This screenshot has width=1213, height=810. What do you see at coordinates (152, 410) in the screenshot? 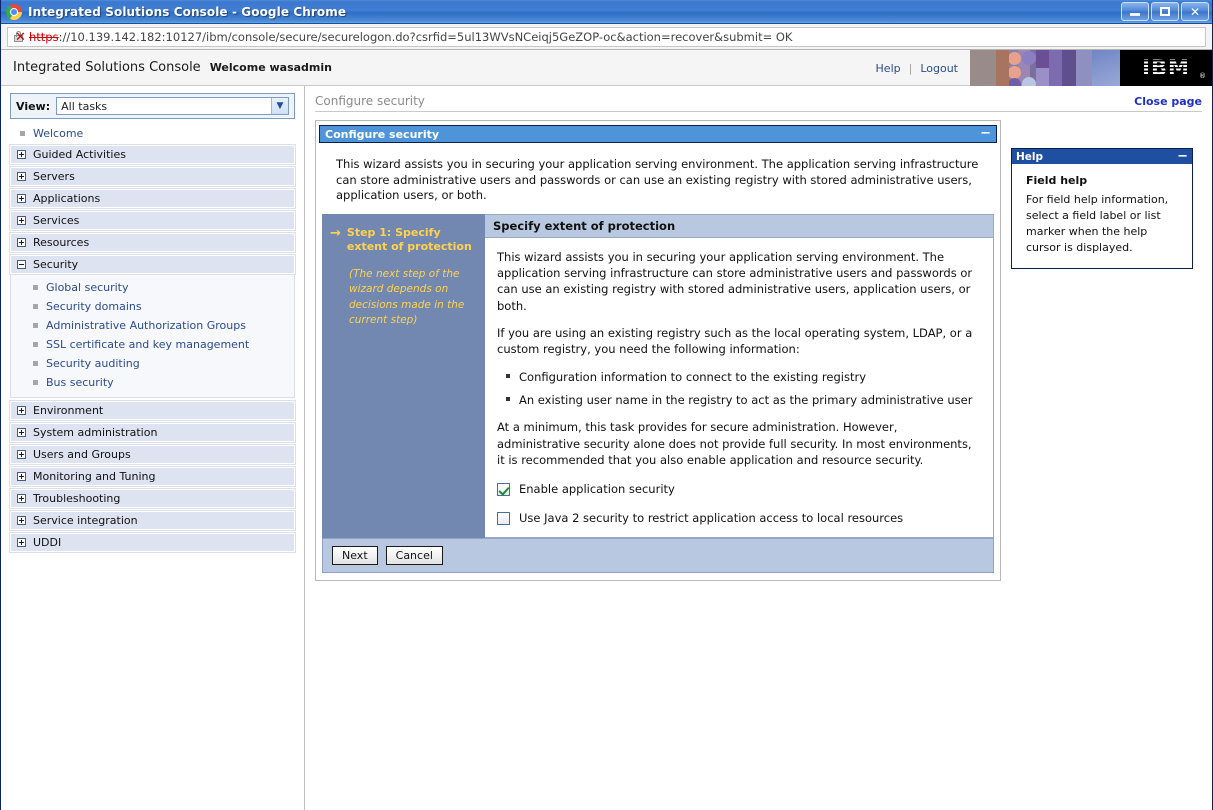
I see `sidebar-group-environment: Environment` at bounding box center [152, 410].